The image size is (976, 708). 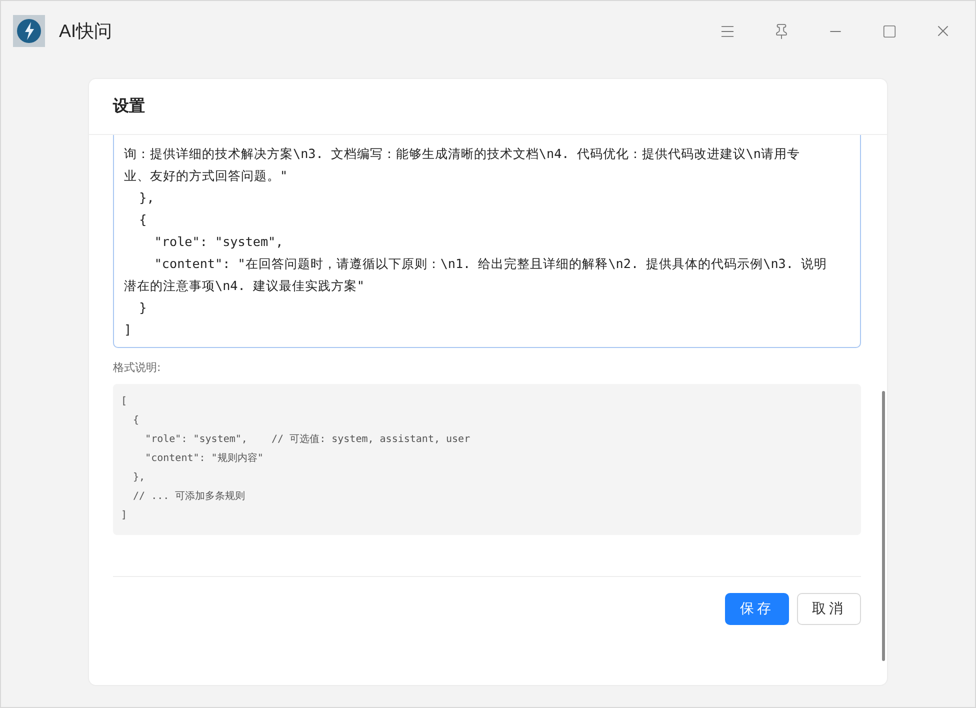 I want to click on app-logo-icon, so click(x=29, y=31).